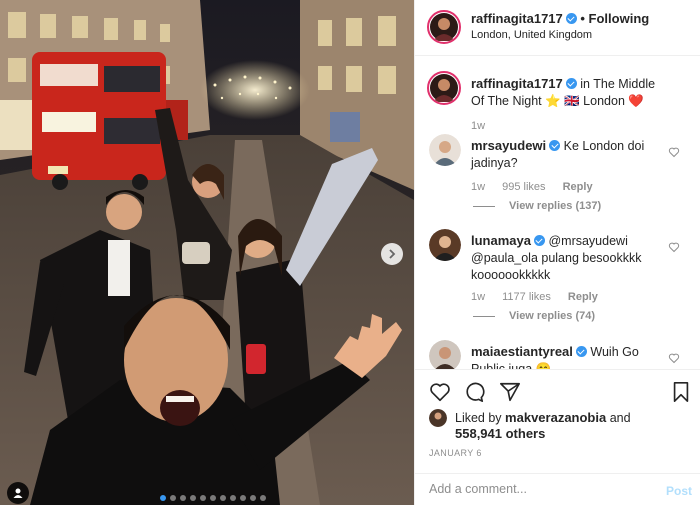 This screenshot has width=700, height=505. I want to click on likes-count: 558,941 others, so click(500, 433).